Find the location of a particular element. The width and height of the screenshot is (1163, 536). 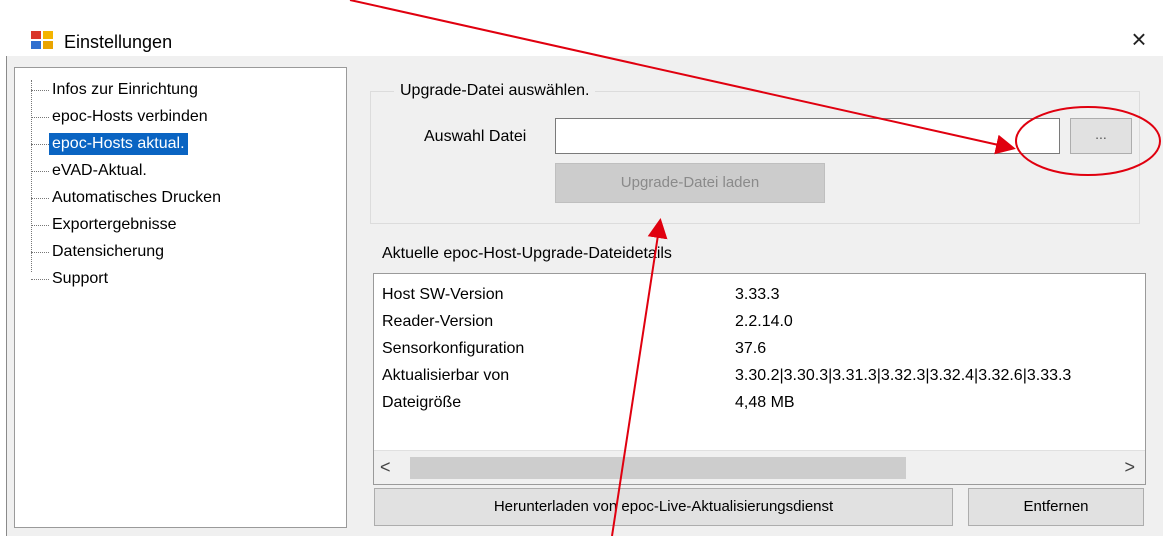

tree-item-label: Automatisches Drucken is located at coordinates (136, 197).